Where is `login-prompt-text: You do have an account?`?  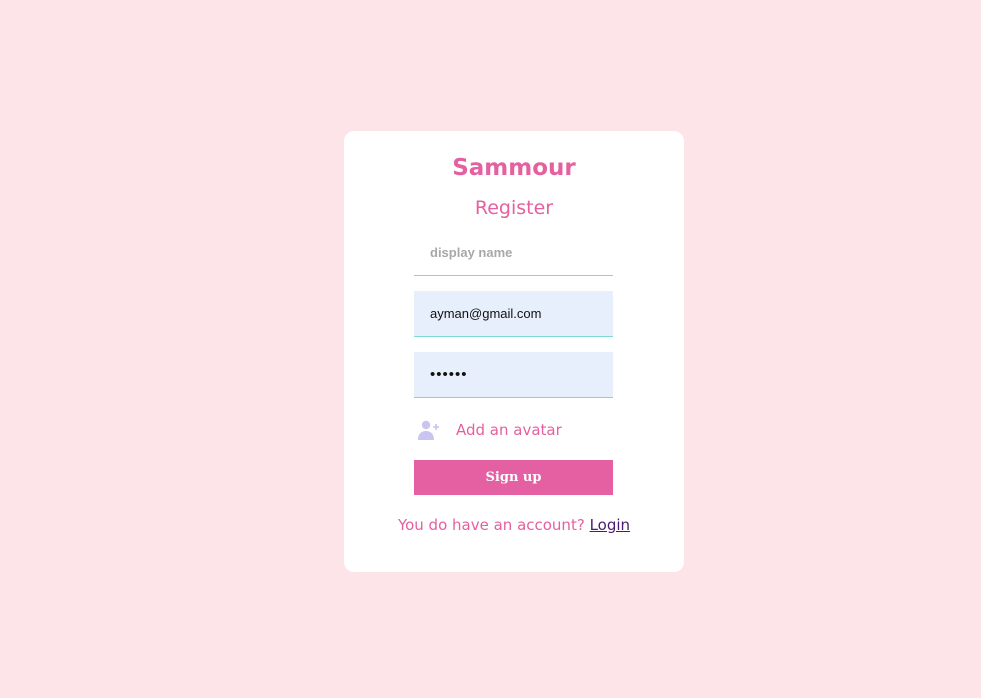 login-prompt-text: You do have an account? is located at coordinates (491, 525).